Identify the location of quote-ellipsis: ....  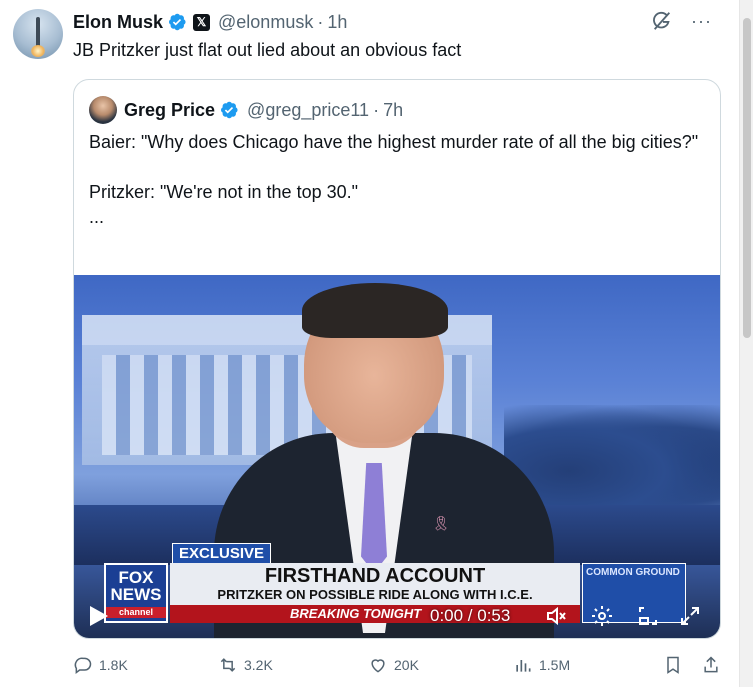
(97, 217).